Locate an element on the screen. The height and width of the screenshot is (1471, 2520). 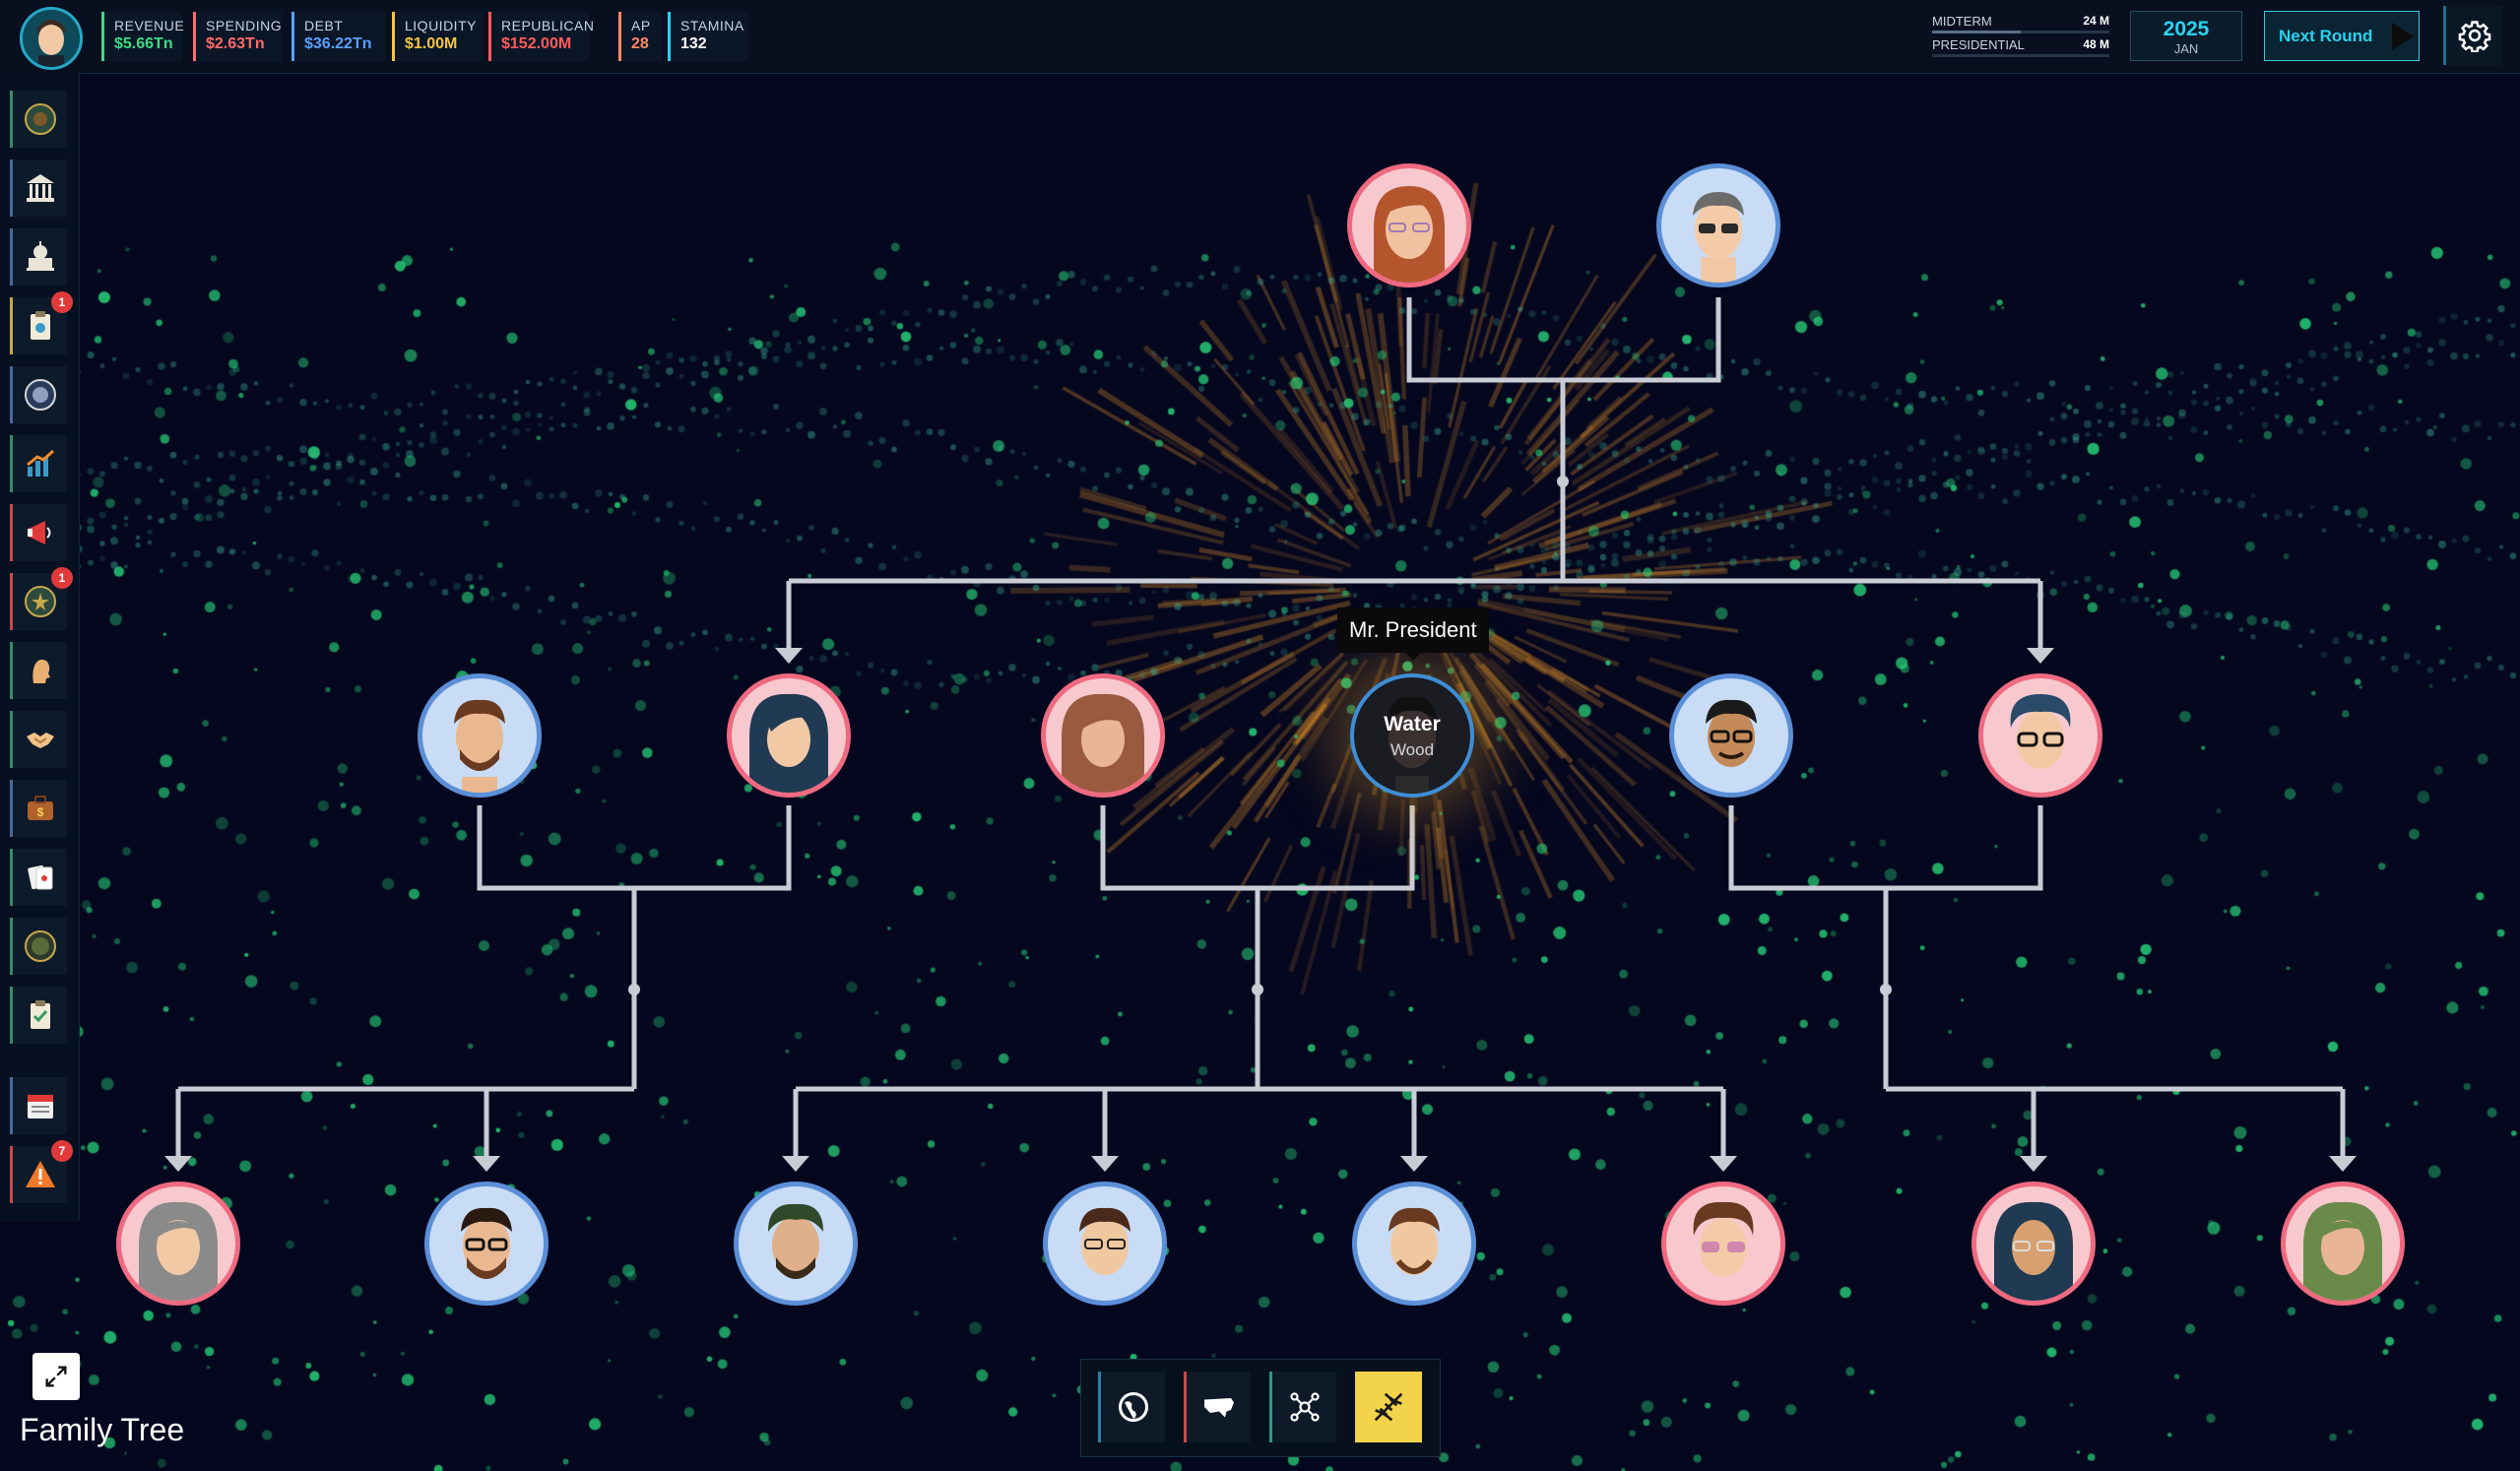
family-member-grandmother is located at coordinates (1409, 225).